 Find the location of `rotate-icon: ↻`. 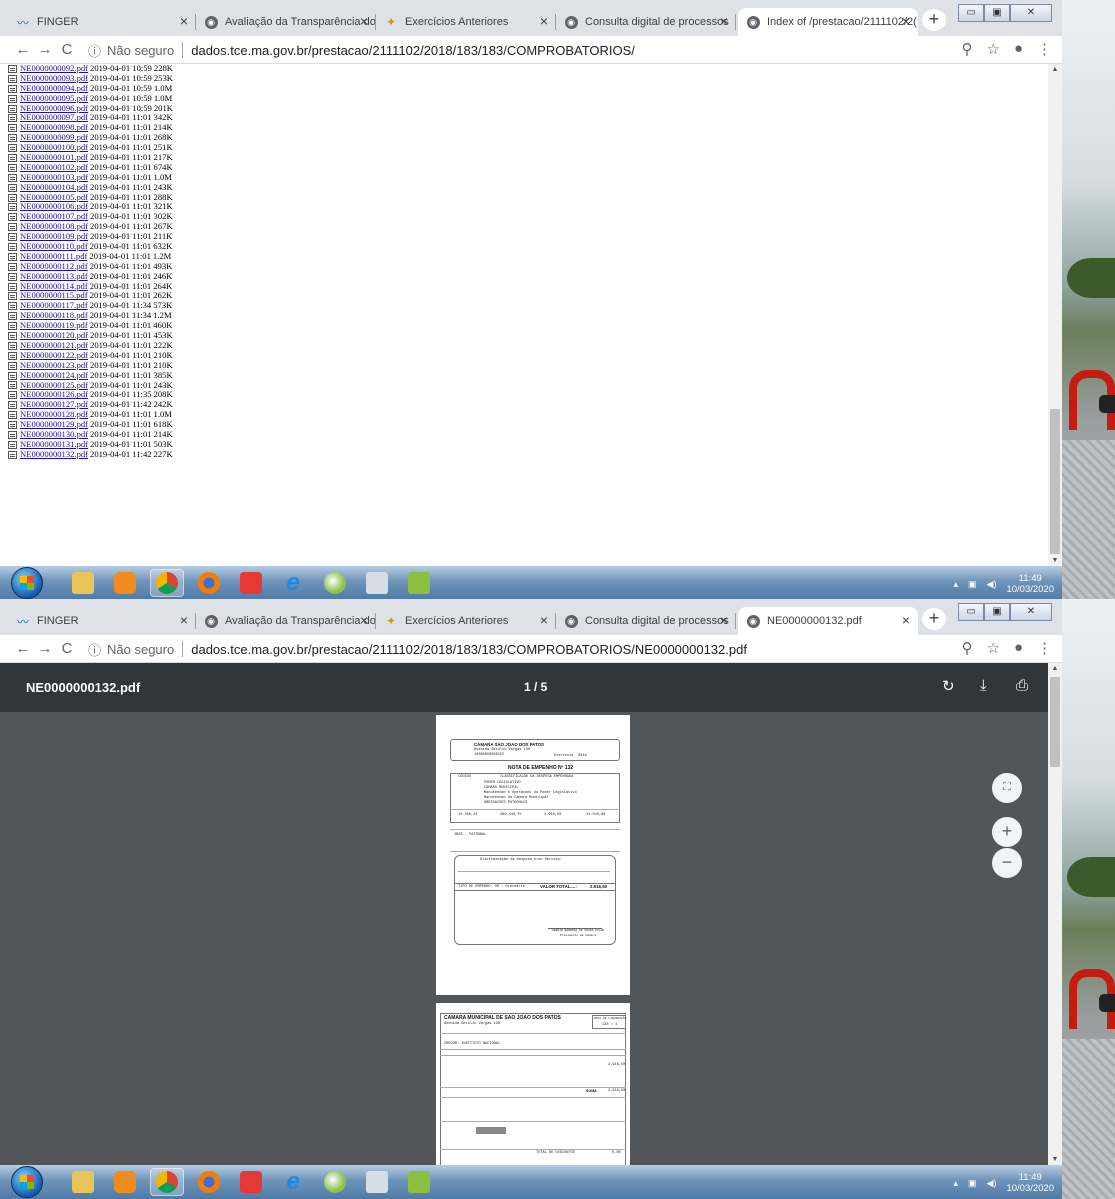

rotate-icon: ↻ is located at coordinates (948, 686).